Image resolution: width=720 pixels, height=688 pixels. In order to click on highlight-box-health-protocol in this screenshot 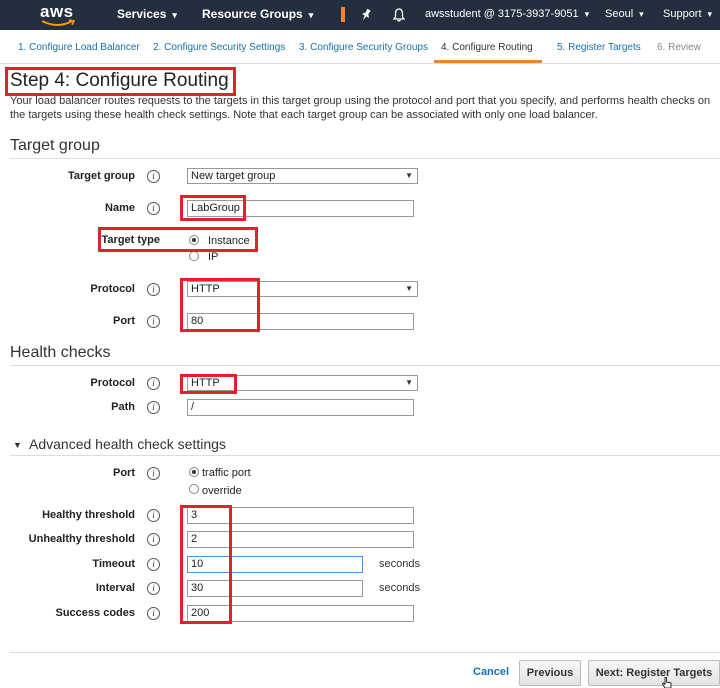, I will do `click(208, 384)`.